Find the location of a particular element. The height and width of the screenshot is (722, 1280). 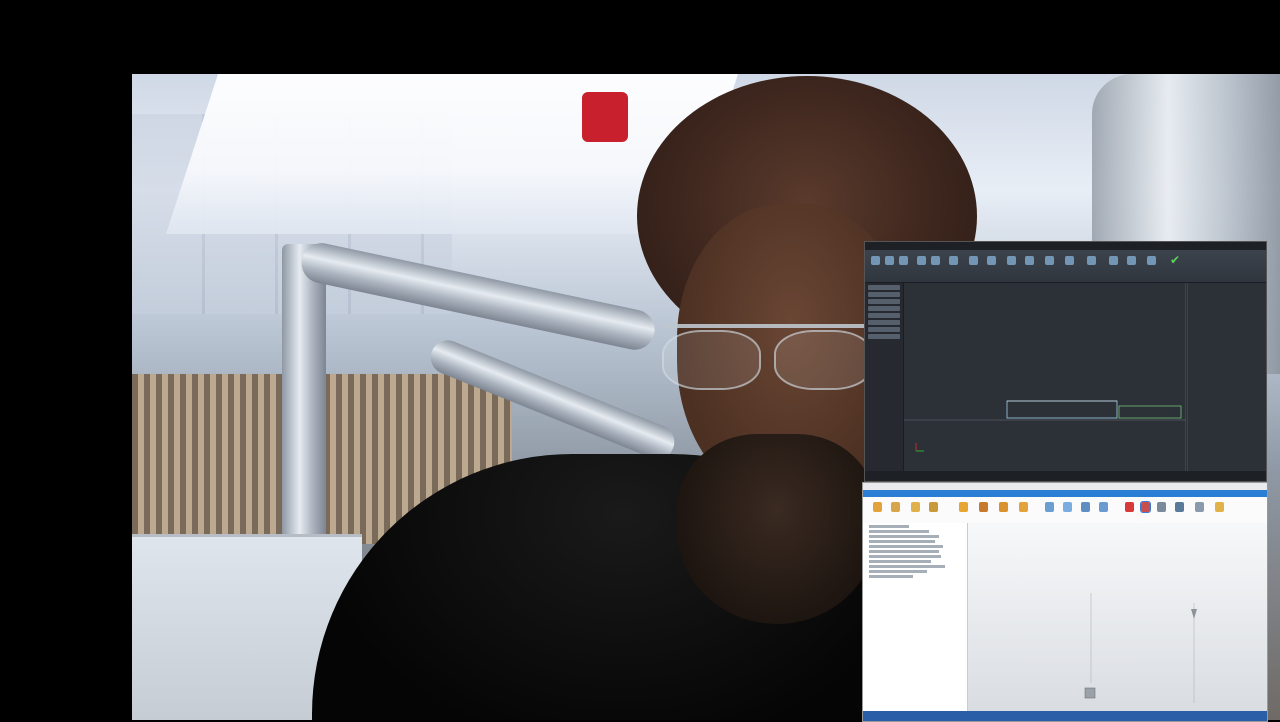

cam-ribbon is located at coordinates (1065, 510).